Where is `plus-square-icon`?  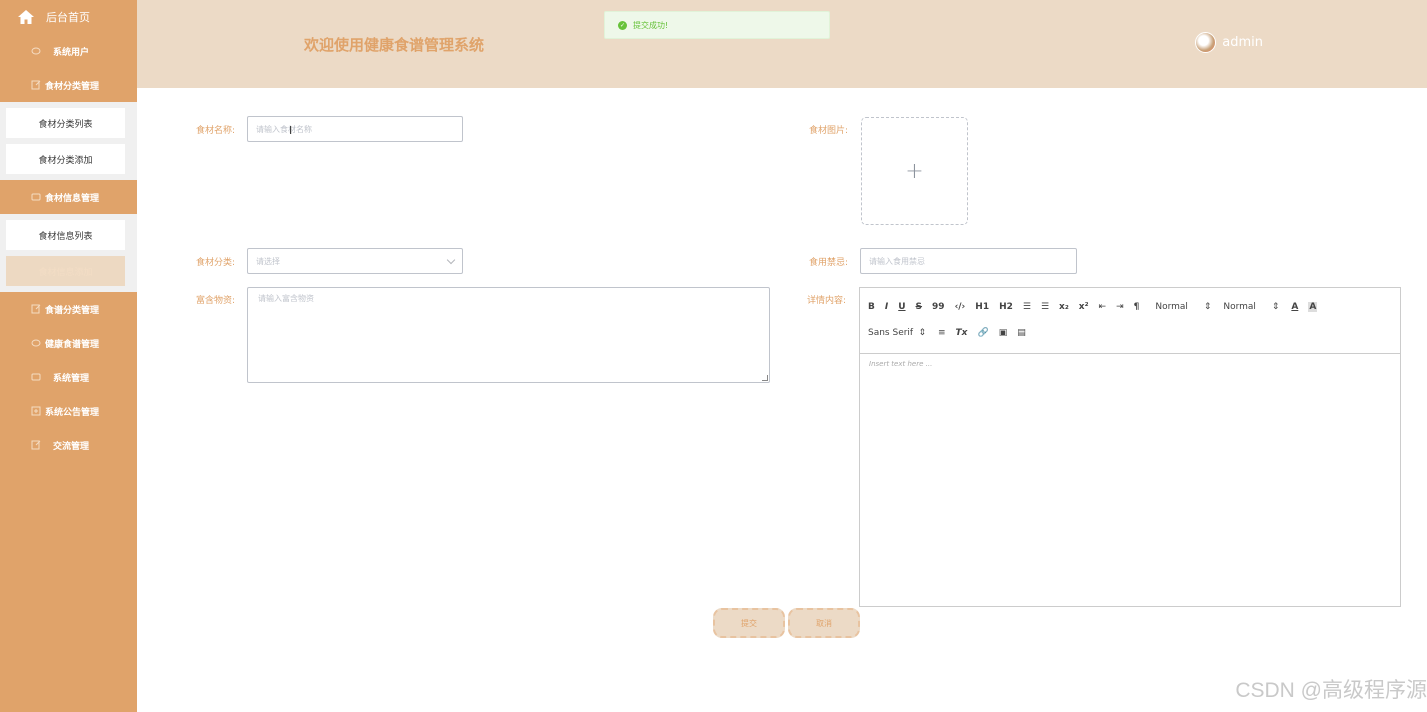 plus-square-icon is located at coordinates (36, 411).